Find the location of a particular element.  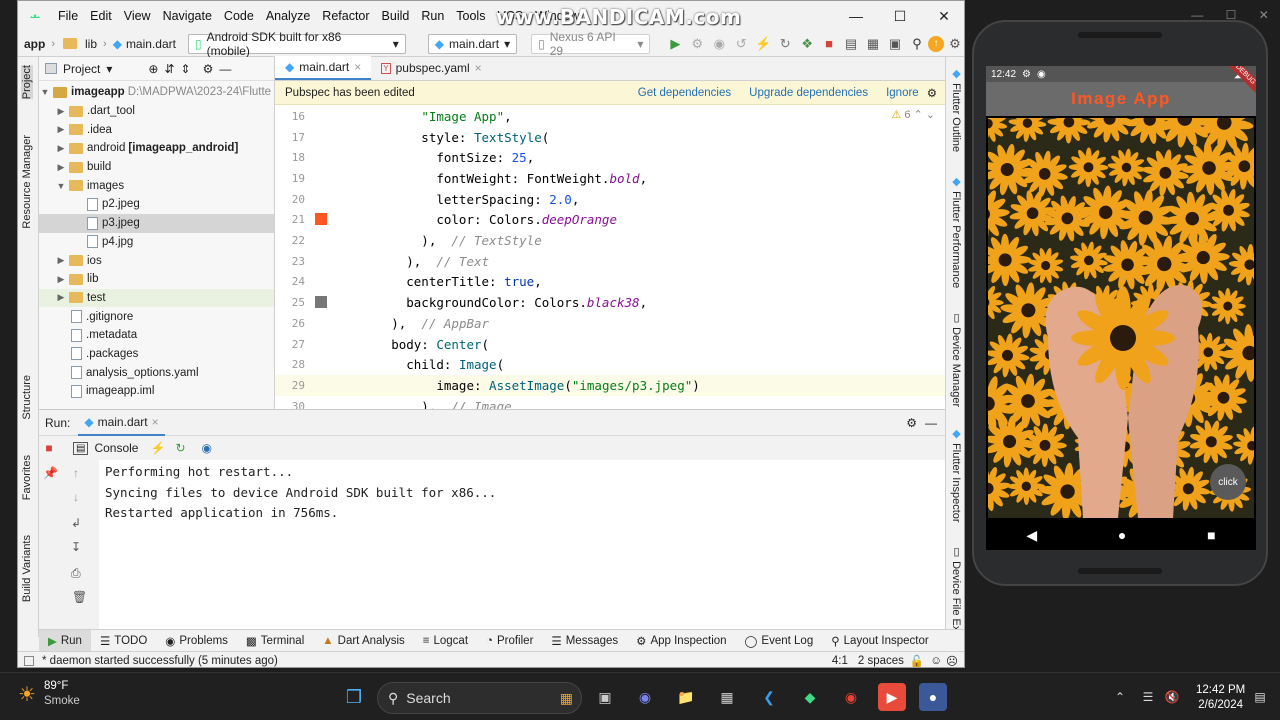

tool-dart-analysis: ▲ Dart Analysis is located at coordinates (363, 641).